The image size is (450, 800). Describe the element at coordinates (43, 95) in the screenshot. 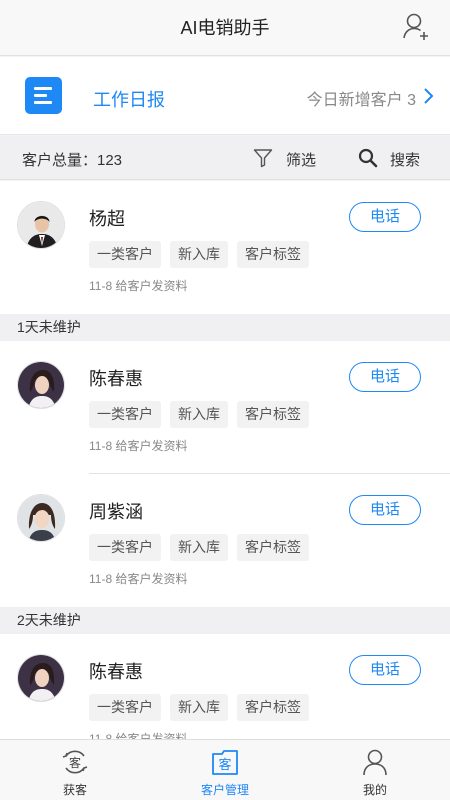

I see `document-list-icon` at that location.